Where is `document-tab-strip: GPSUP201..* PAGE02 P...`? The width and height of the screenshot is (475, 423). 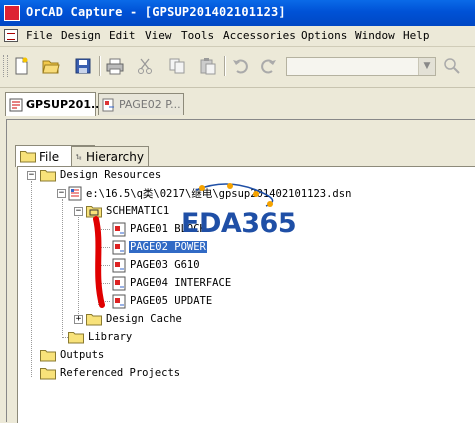 document-tab-strip: GPSUP201..* PAGE02 P... is located at coordinates (237, 103).